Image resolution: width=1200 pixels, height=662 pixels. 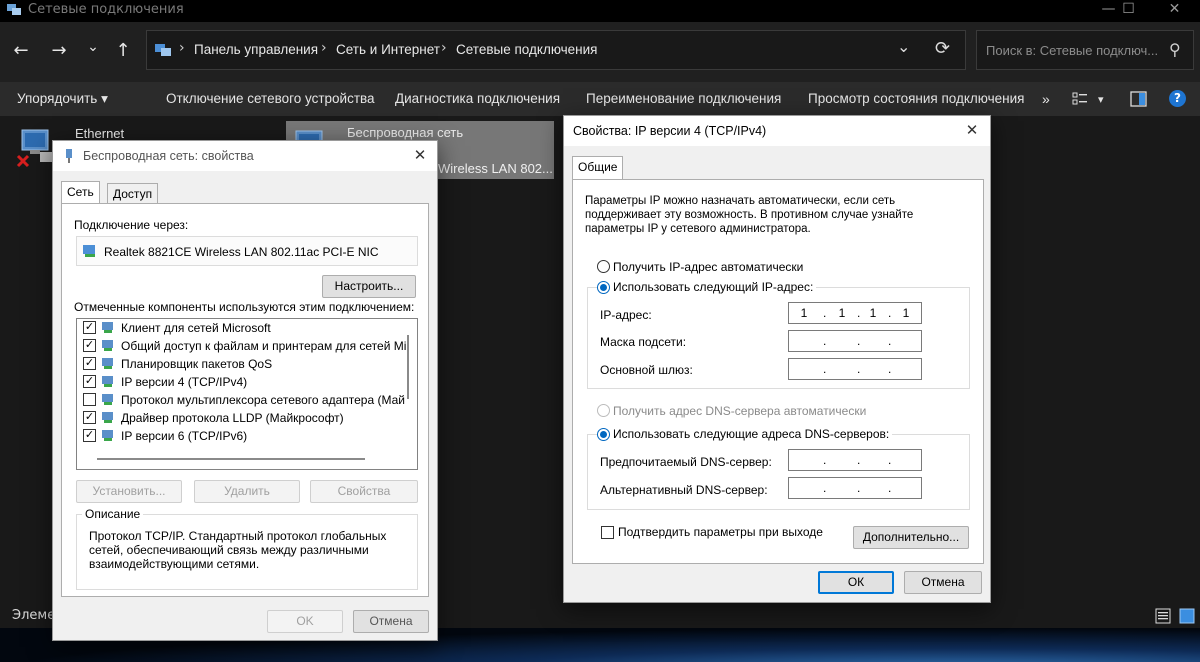 I want to click on auto-ip-radio, so click(x=603, y=266).